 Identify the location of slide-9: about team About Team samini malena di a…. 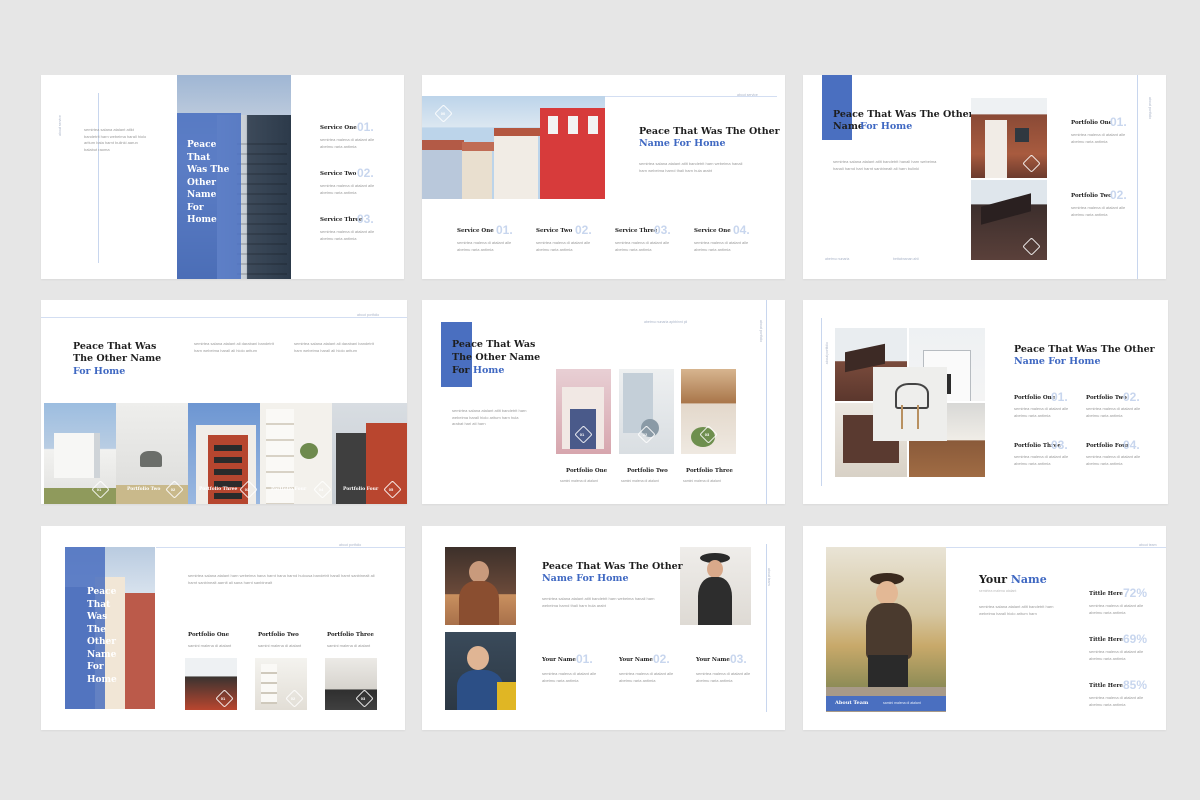
(984, 628).